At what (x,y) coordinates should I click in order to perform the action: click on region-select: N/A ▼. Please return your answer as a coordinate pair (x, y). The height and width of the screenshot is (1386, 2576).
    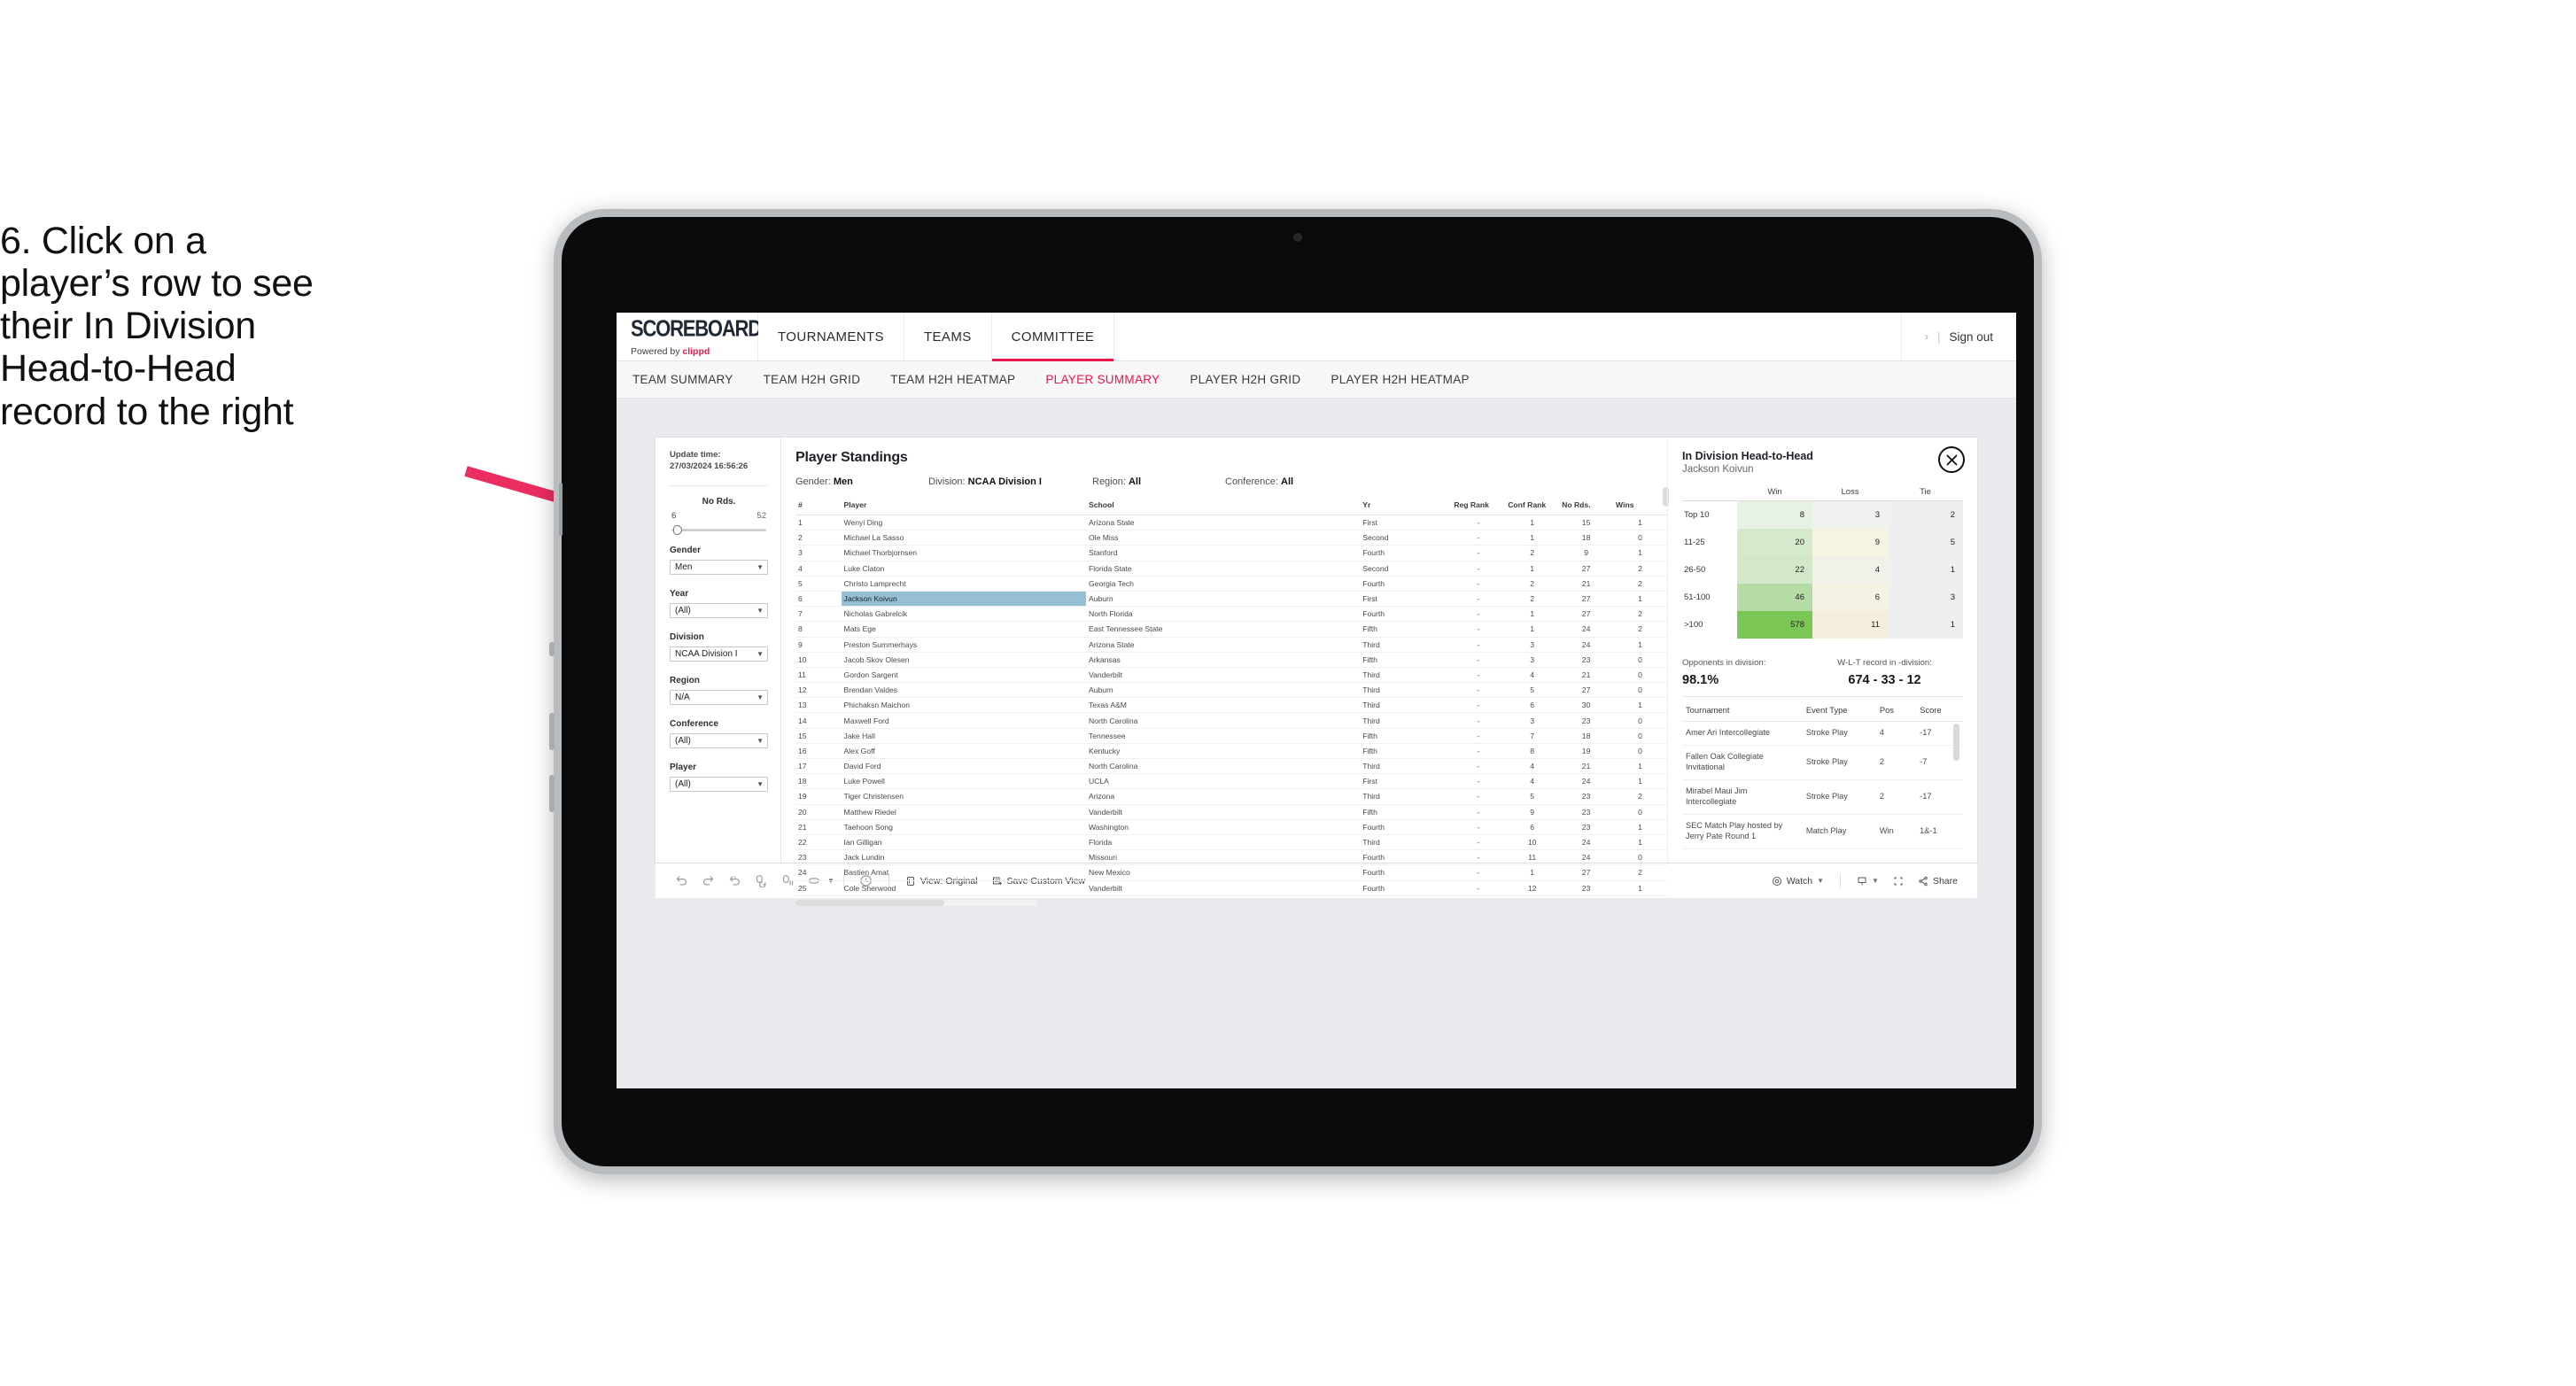
    Looking at the image, I should click on (719, 697).